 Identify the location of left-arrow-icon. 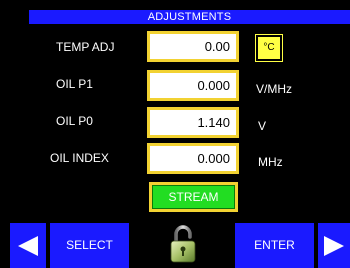
(28, 246).